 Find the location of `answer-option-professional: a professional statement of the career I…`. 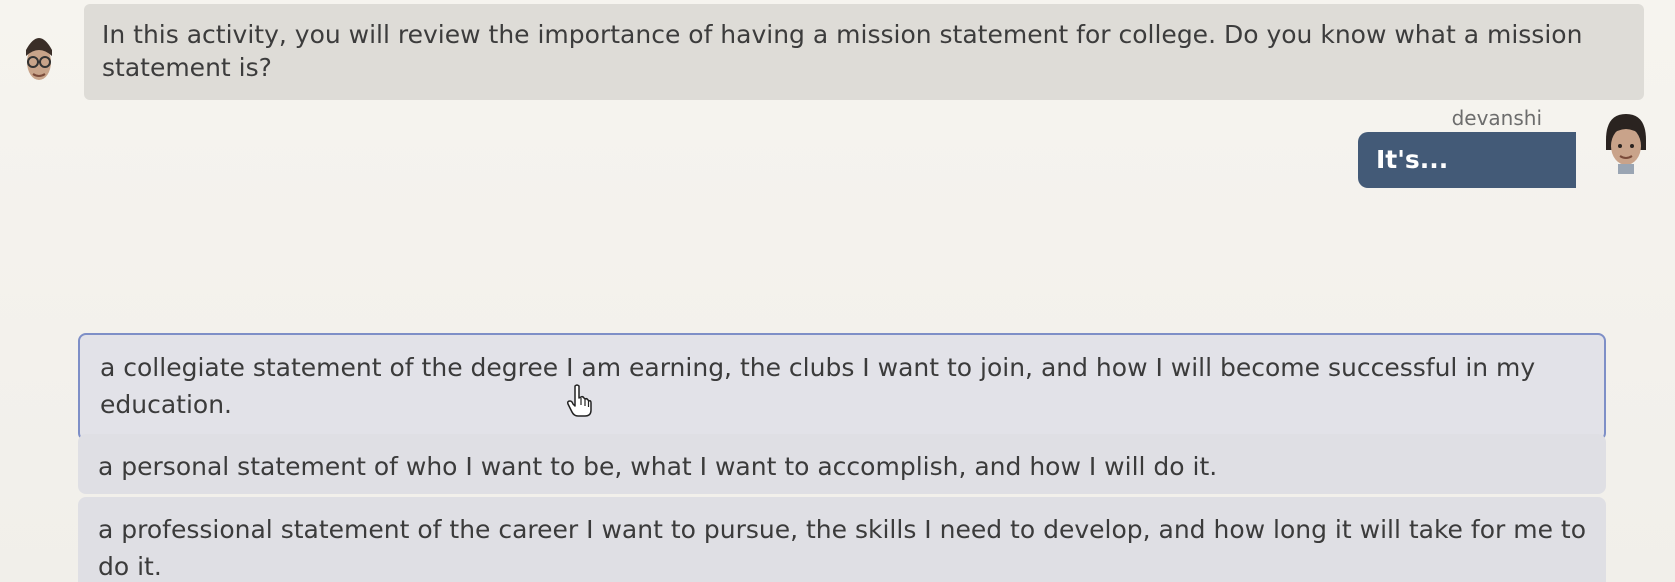

answer-option-professional: a professional statement of the career I… is located at coordinates (842, 539).